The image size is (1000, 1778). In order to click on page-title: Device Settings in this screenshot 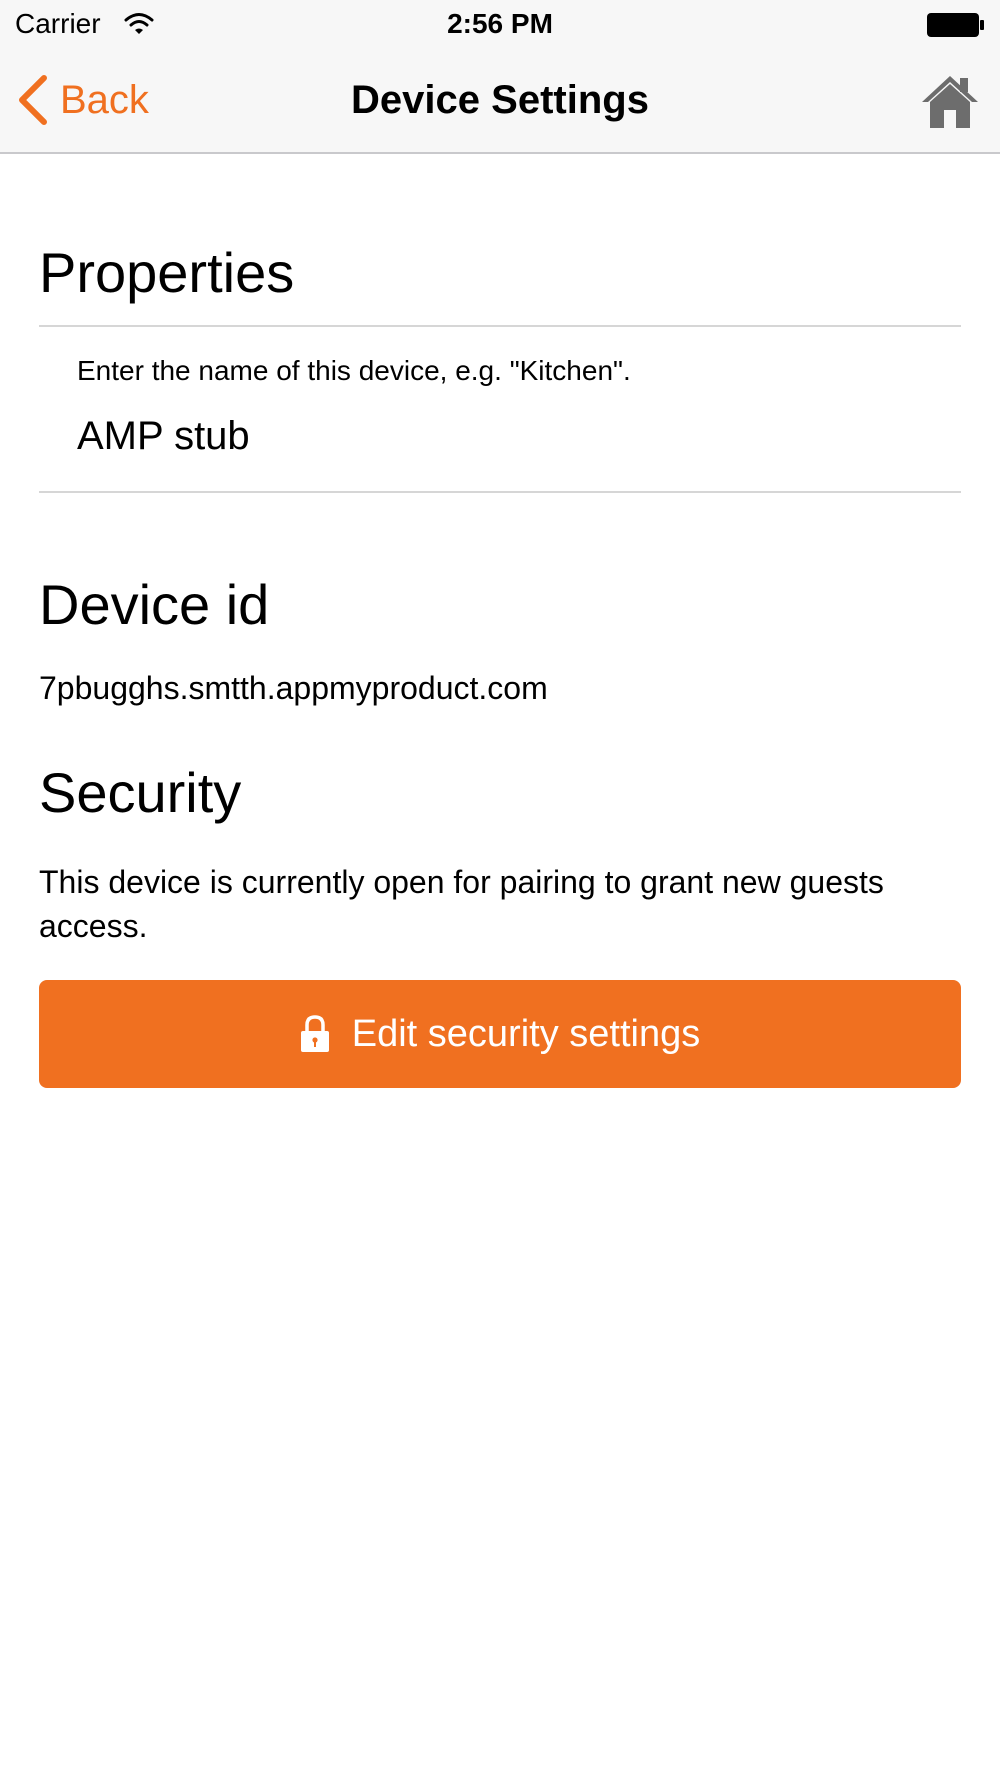, I will do `click(500, 100)`.